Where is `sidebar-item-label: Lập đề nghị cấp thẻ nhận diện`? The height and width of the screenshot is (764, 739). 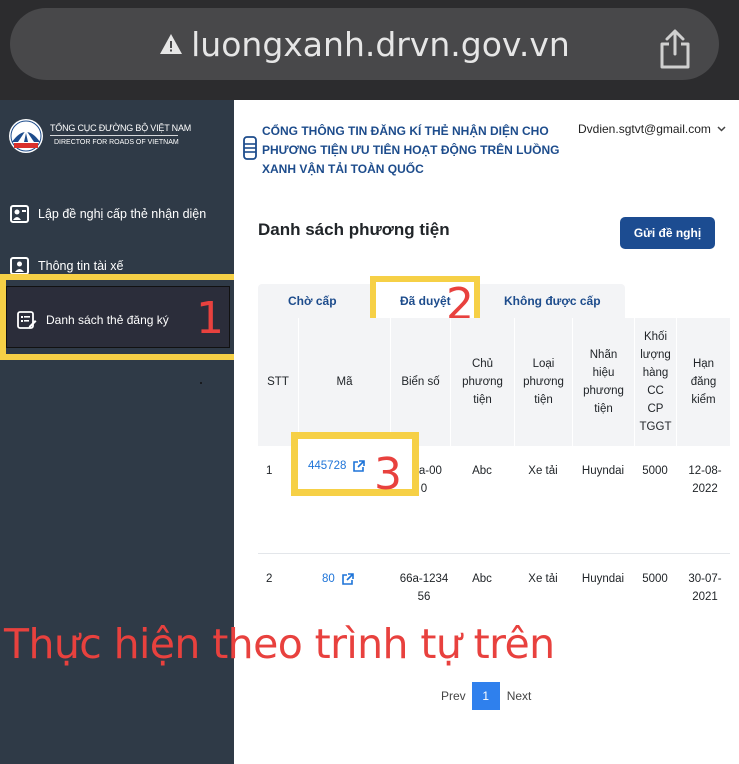 sidebar-item-label: Lập đề nghị cấp thẻ nhận diện is located at coordinates (122, 214).